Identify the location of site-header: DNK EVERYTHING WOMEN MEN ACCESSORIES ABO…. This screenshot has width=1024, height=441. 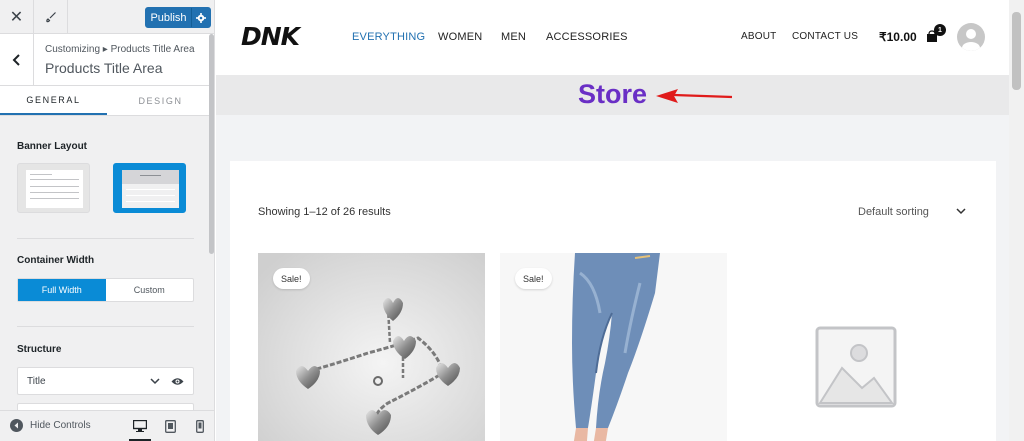
(612, 37).